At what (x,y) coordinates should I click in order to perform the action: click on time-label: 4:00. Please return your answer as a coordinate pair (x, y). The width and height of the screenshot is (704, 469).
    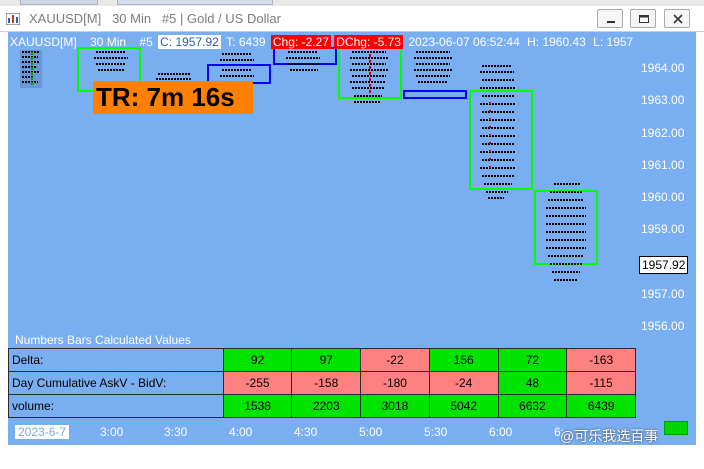
    Looking at the image, I should click on (241, 432).